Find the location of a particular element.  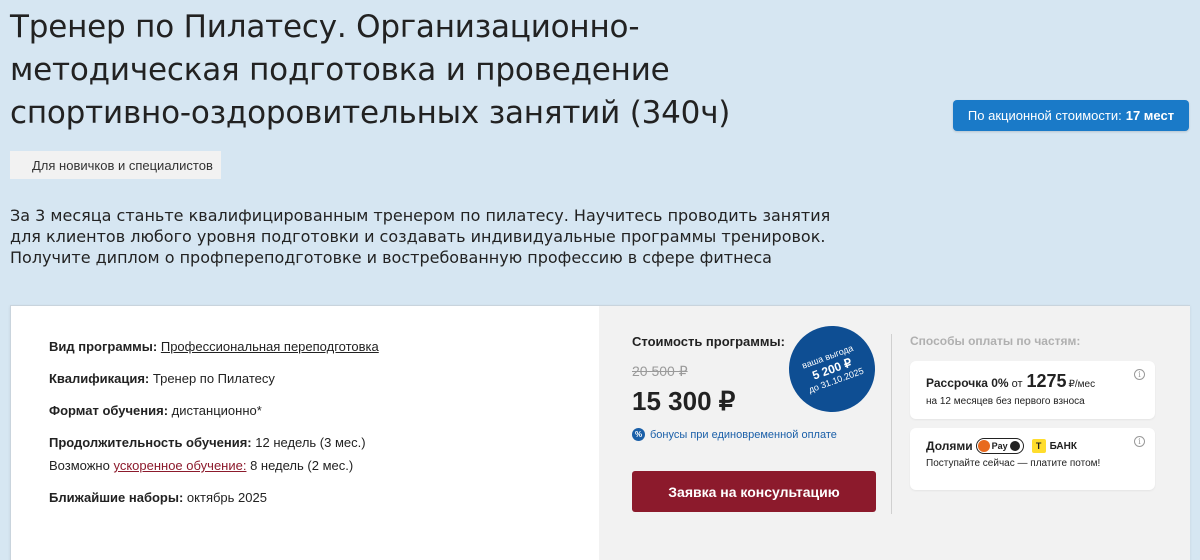

dolami-circle-icon is located at coordinates (983, 446).